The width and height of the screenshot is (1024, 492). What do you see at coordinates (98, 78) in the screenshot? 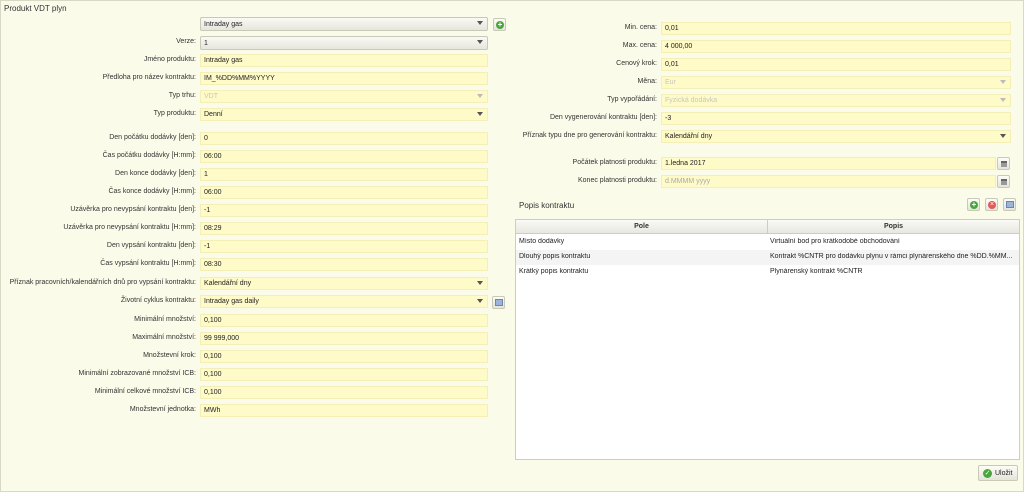
I see `left-field-row: Předloha pro název kontraktu:` at bounding box center [98, 78].